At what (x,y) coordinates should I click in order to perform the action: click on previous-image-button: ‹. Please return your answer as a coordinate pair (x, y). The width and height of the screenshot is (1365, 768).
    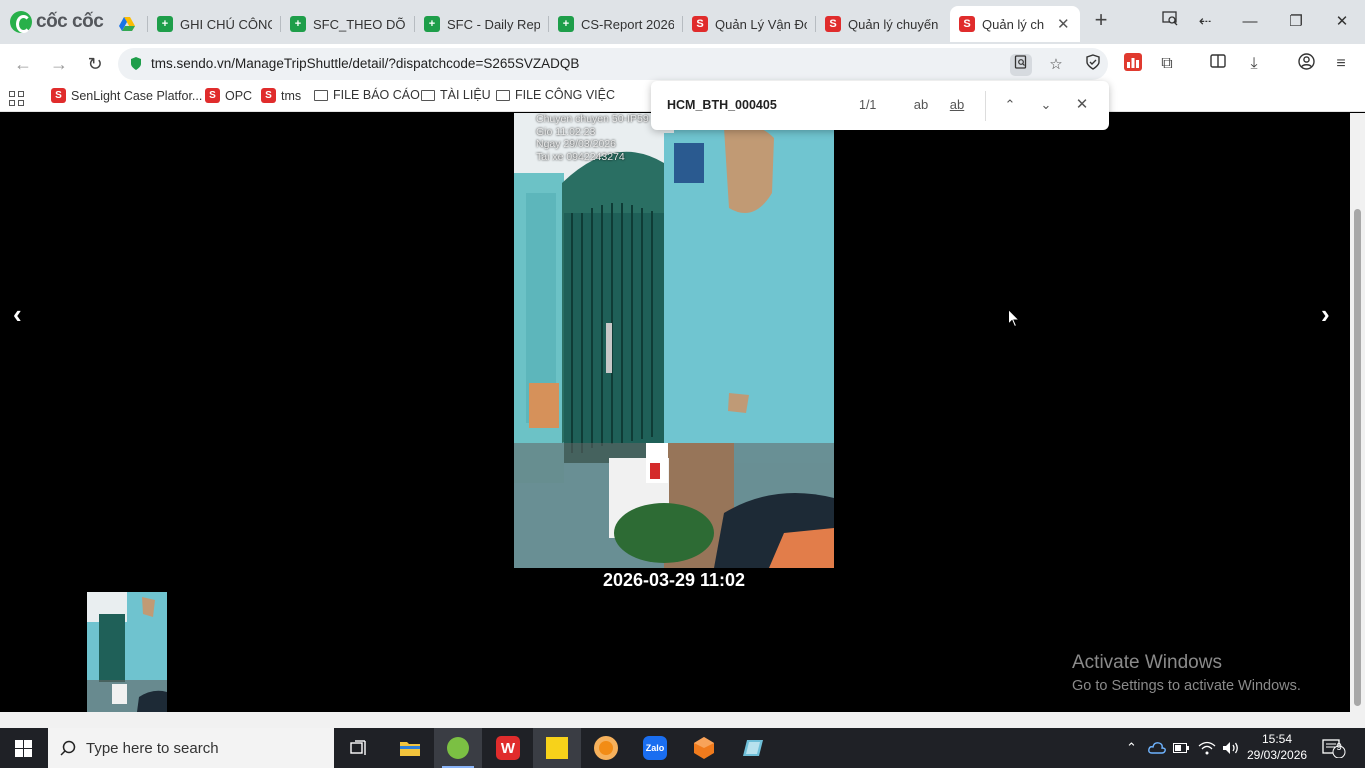
    Looking at the image, I should click on (17, 314).